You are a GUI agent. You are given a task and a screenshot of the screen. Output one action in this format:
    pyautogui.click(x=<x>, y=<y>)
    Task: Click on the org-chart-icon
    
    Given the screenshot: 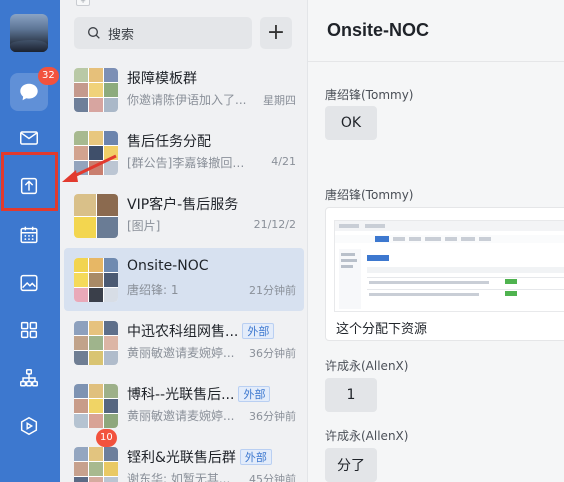 What is the action you would take?
    pyautogui.click(x=29, y=378)
    